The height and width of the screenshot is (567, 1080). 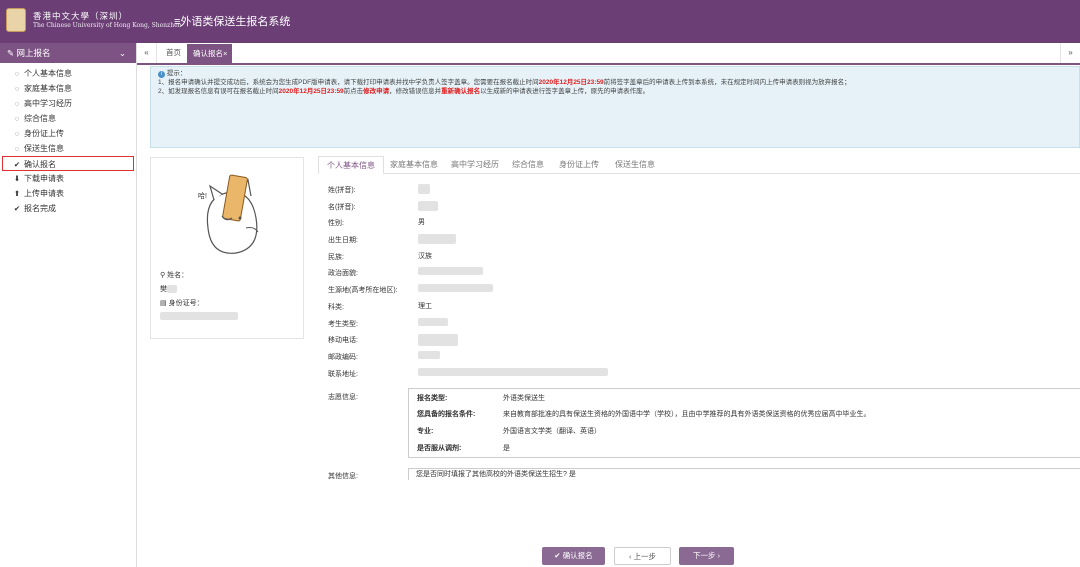 I want to click on sidebar-item-download-form: ⬇ 下载申请表, so click(x=68, y=178).